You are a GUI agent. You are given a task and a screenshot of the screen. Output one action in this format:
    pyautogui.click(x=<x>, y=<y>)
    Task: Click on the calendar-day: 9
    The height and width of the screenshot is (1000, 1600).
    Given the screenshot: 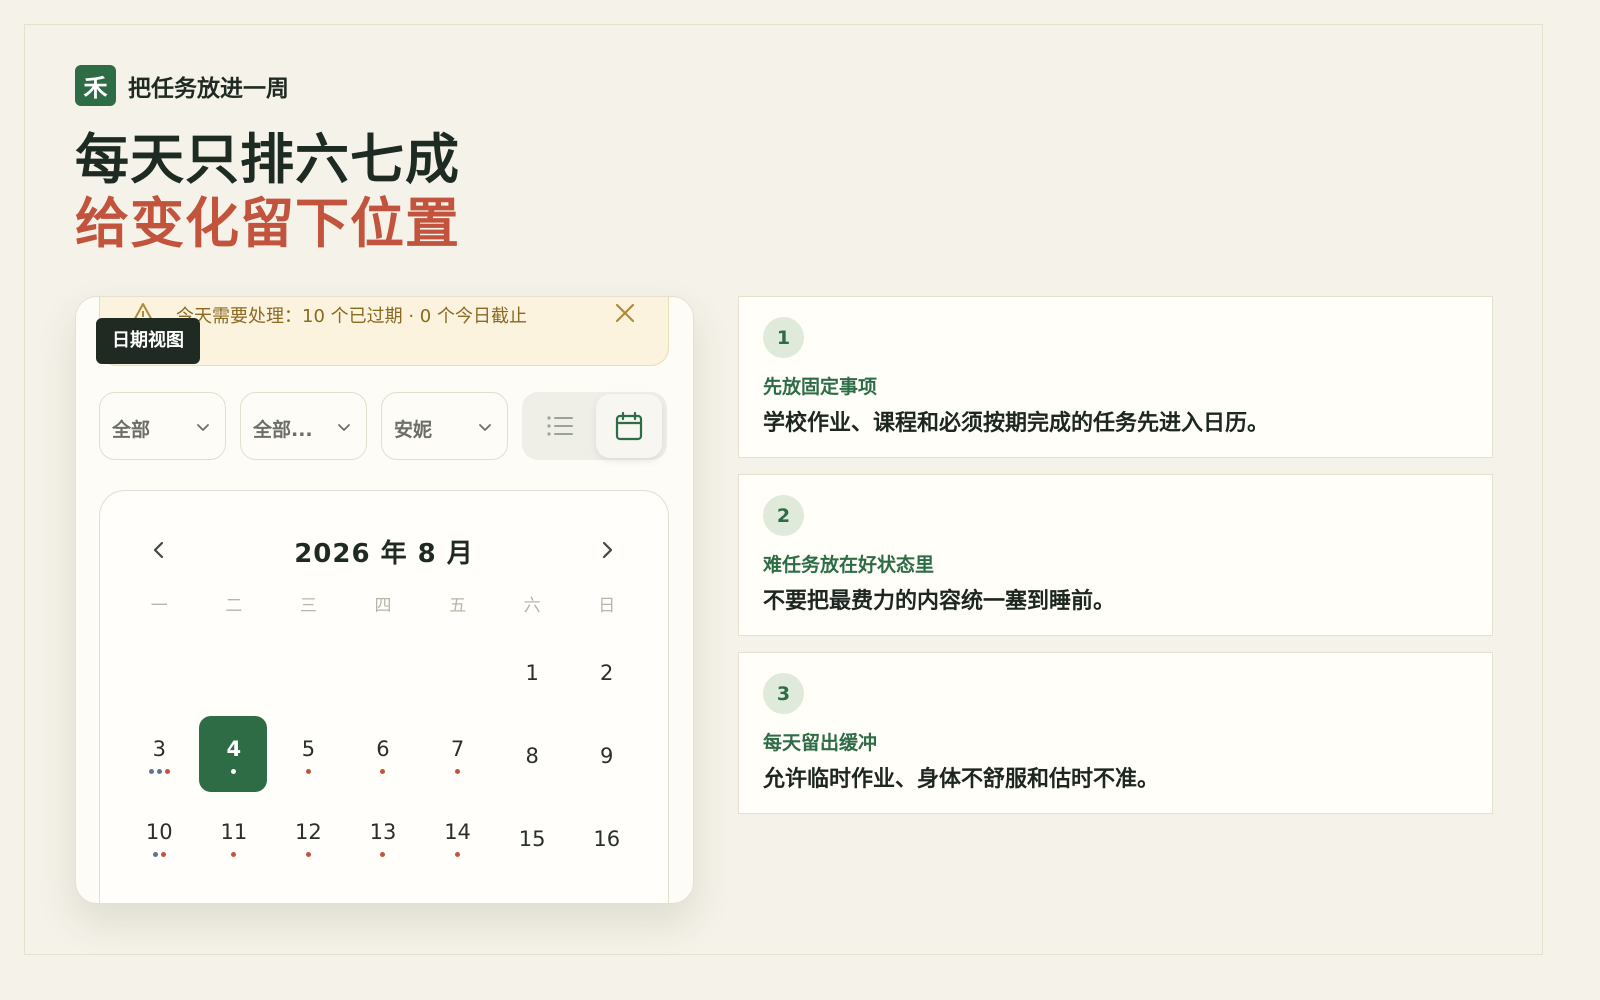 What is the action you would take?
    pyautogui.click(x=606, y=755)
    